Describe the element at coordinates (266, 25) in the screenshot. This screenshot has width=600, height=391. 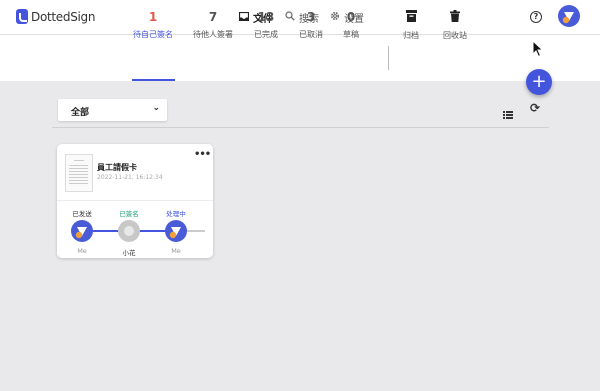
I see `tab-completed: 13 已完成` at that location.